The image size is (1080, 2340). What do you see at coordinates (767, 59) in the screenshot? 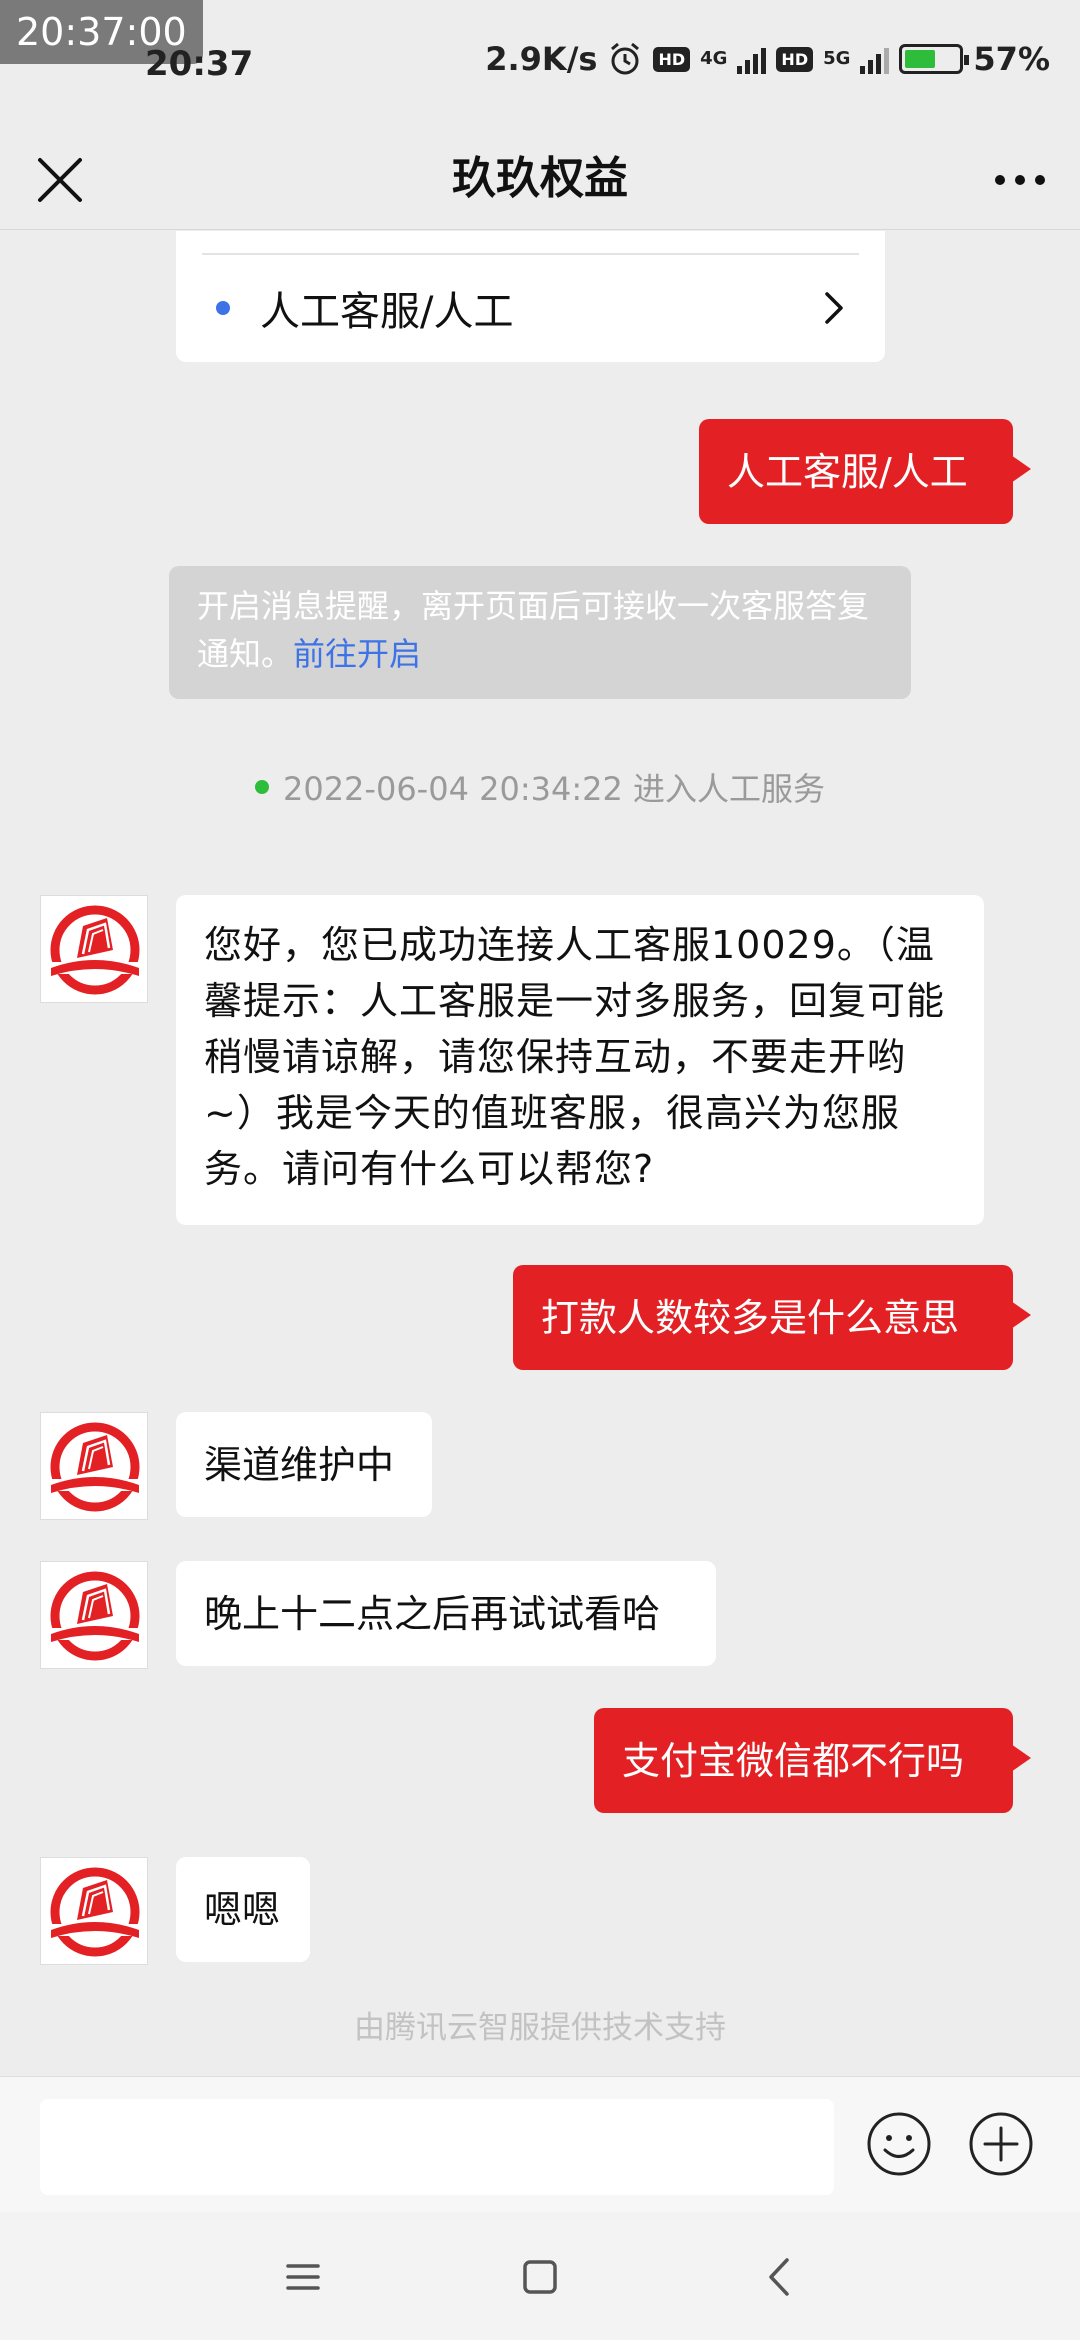
I see `status-icons: 2.9K/s HD 4G HD 5G 57%` at bounding box center [767, 59].